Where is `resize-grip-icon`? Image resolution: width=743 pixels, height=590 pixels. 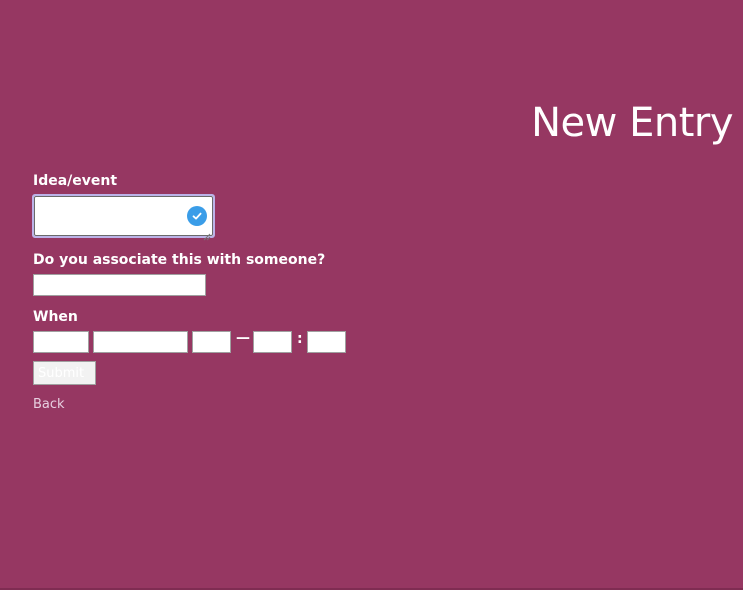 resize-grip-icon is located at coordinates (207, 233).